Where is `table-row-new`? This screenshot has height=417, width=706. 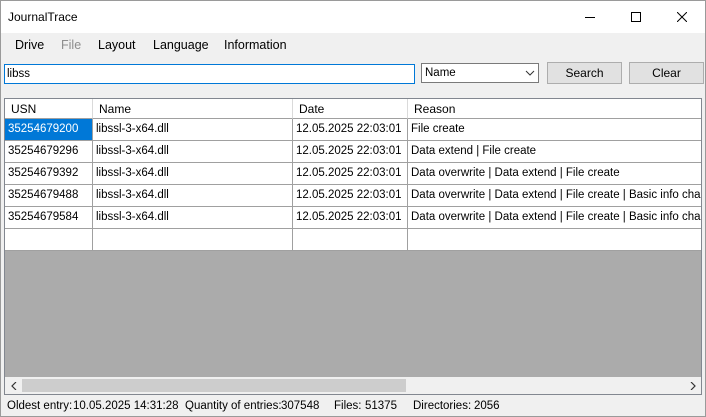
table-row-new is located at coordinates (353, 240).